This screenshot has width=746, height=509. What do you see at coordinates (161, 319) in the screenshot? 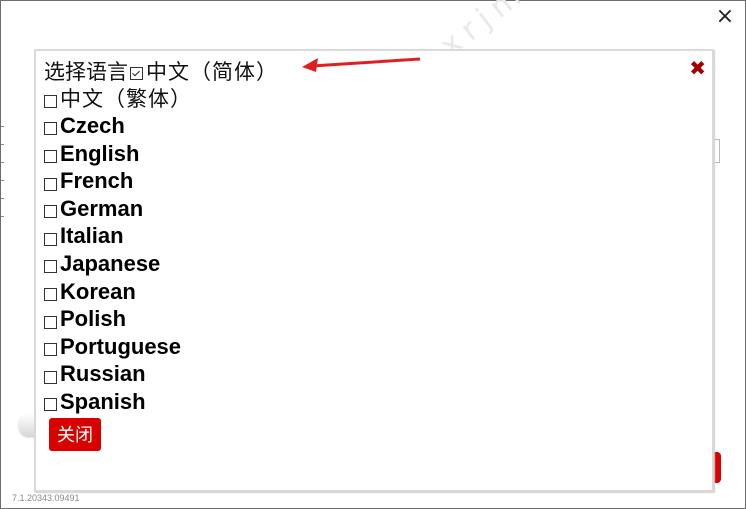
I see `language-item: Polish` at bounding box center [161, 319].